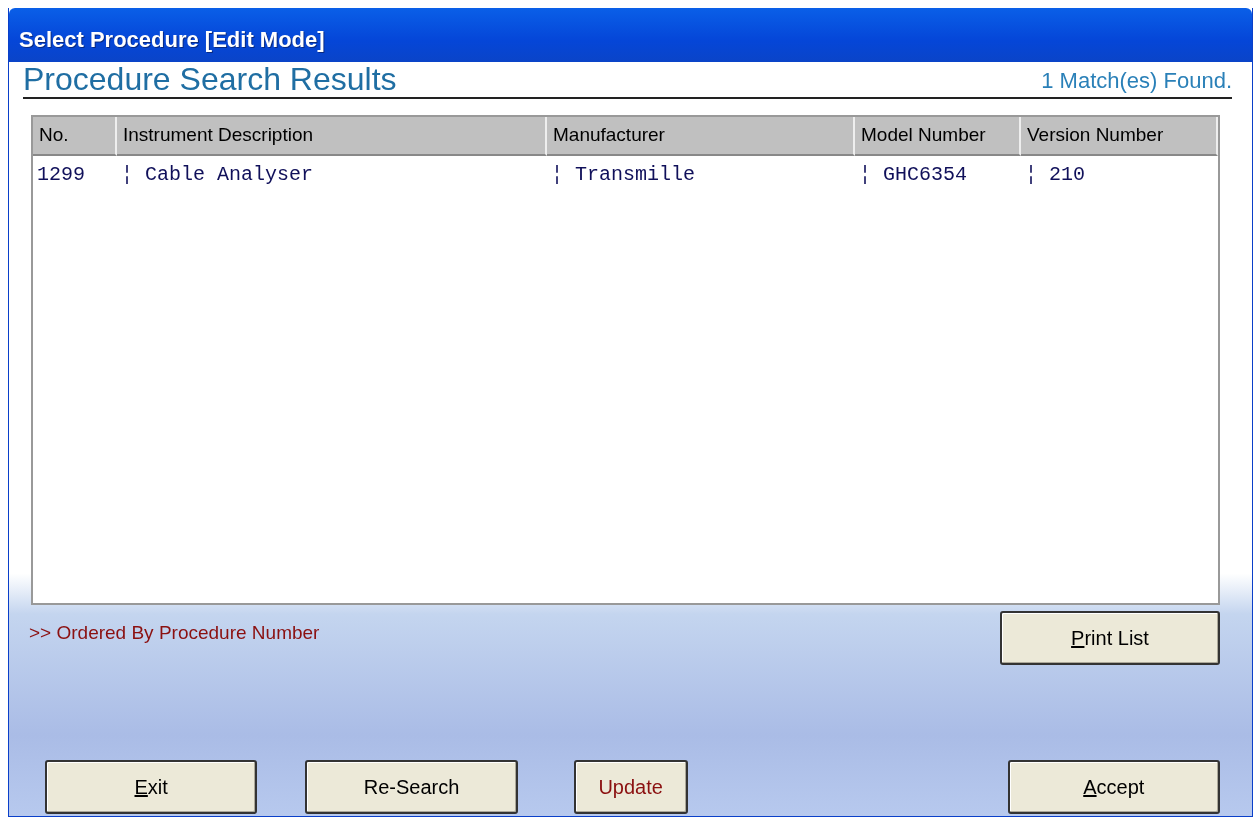 This screenshot has height=817, width=1255. Describe the element at coordinates (174, 633) in the screenshot. I see `order-note: >> Ordered By Procedure Number` at that location.